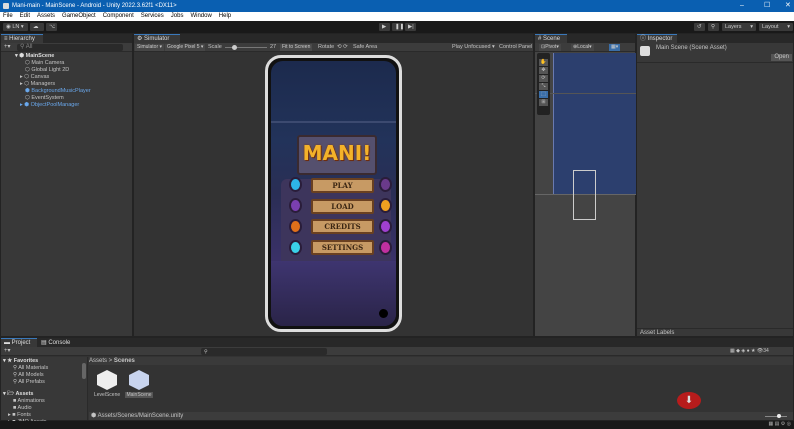  I want to click on tree-item: ⚲ All Prefabs, so click(29, 382).